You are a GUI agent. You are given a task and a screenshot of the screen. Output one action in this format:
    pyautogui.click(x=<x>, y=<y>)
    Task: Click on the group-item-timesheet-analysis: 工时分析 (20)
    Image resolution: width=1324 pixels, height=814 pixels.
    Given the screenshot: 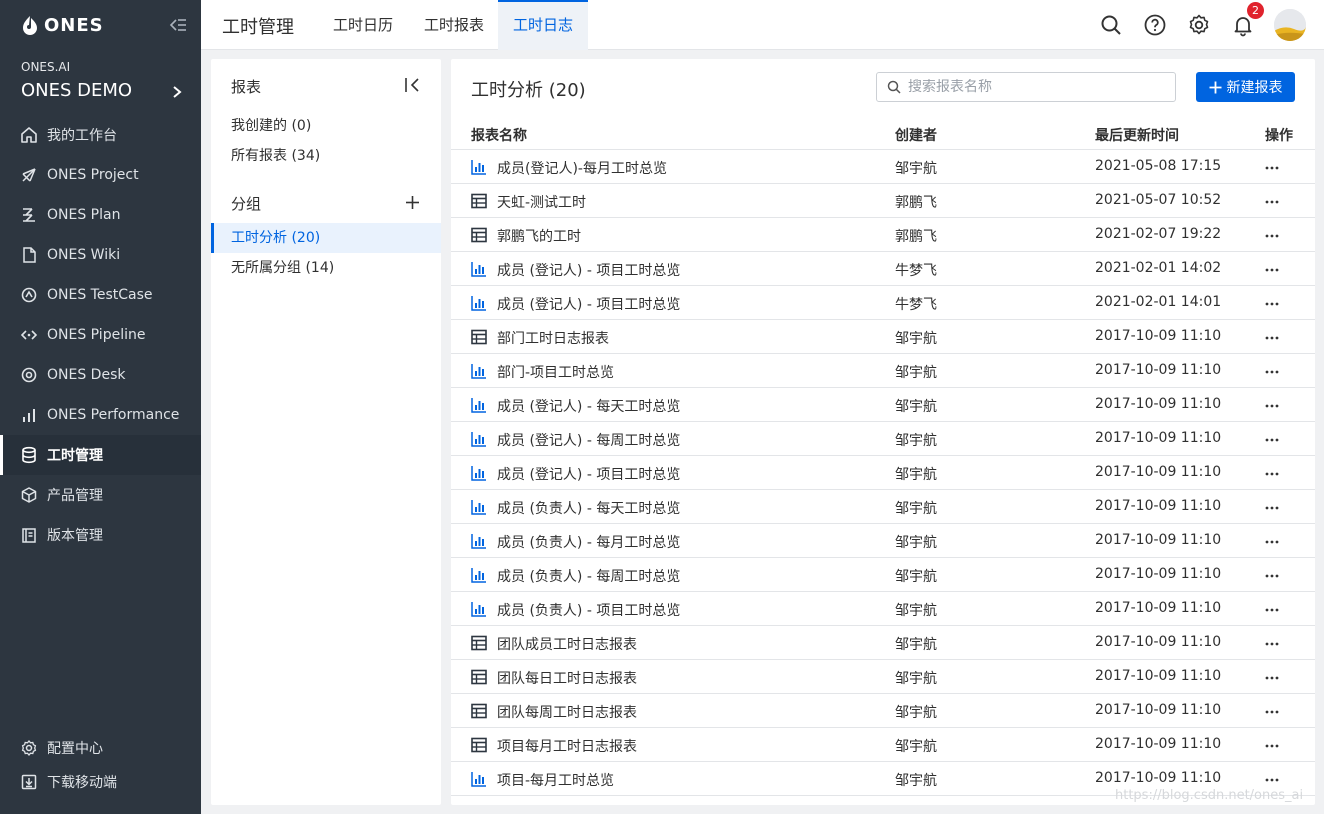 What is the action you would take?
    pyautogui.click(x=326, y=238)
    